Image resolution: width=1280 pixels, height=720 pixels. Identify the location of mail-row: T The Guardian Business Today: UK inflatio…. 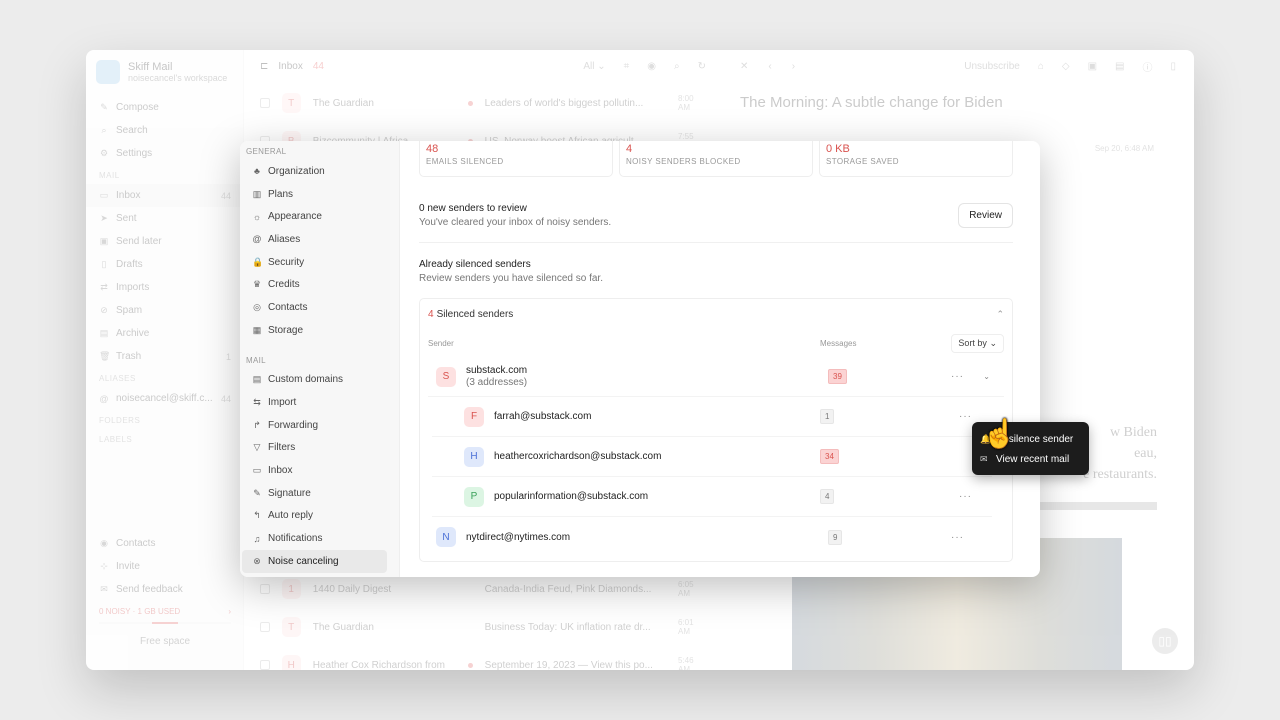
(483, 627).